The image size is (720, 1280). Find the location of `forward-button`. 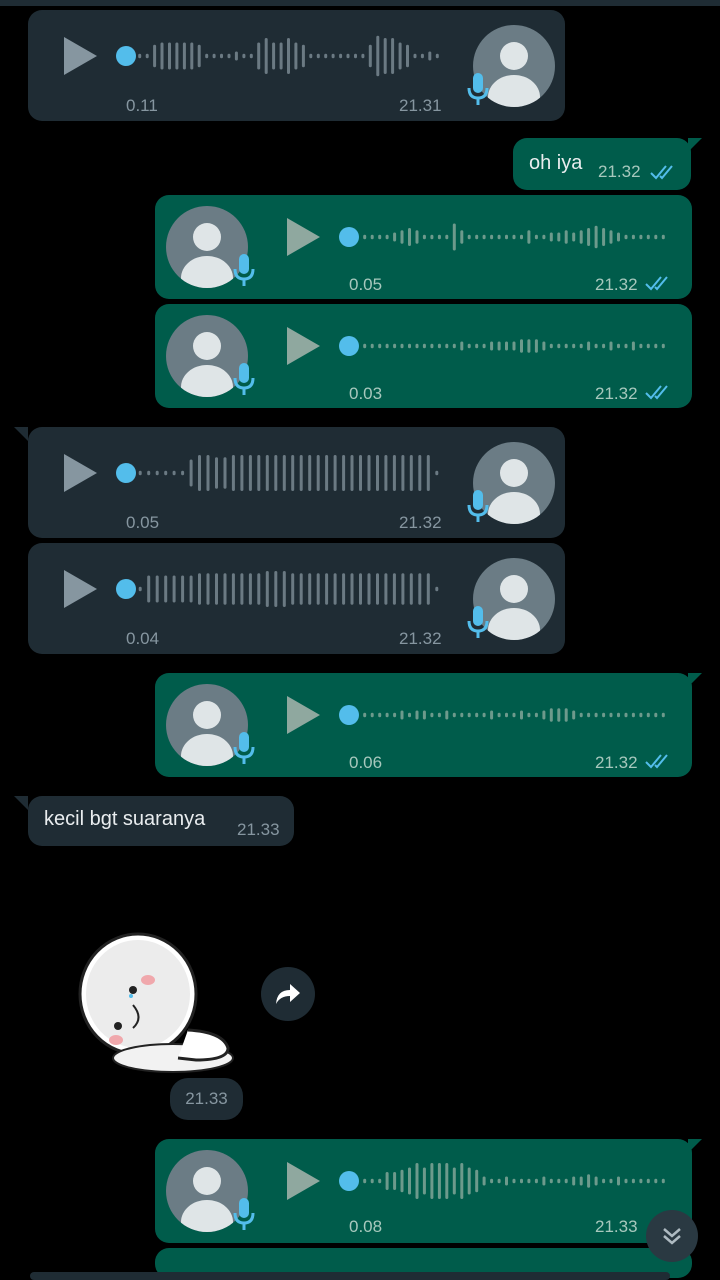

forward-button is located at coordinates (288, 994).